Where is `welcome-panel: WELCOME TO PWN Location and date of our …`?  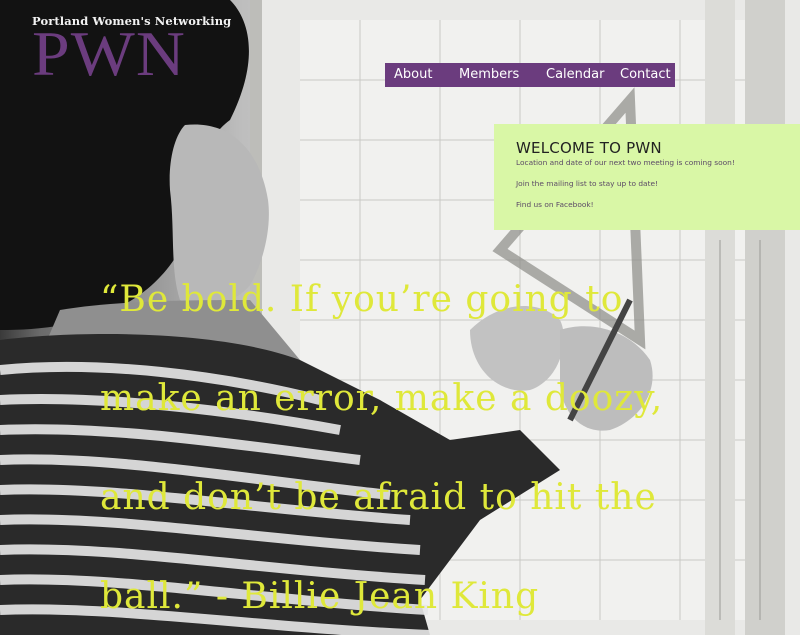
welcome-panel: WELCOME TO PWN Location and date of our … is located at coordinates (647, 177).